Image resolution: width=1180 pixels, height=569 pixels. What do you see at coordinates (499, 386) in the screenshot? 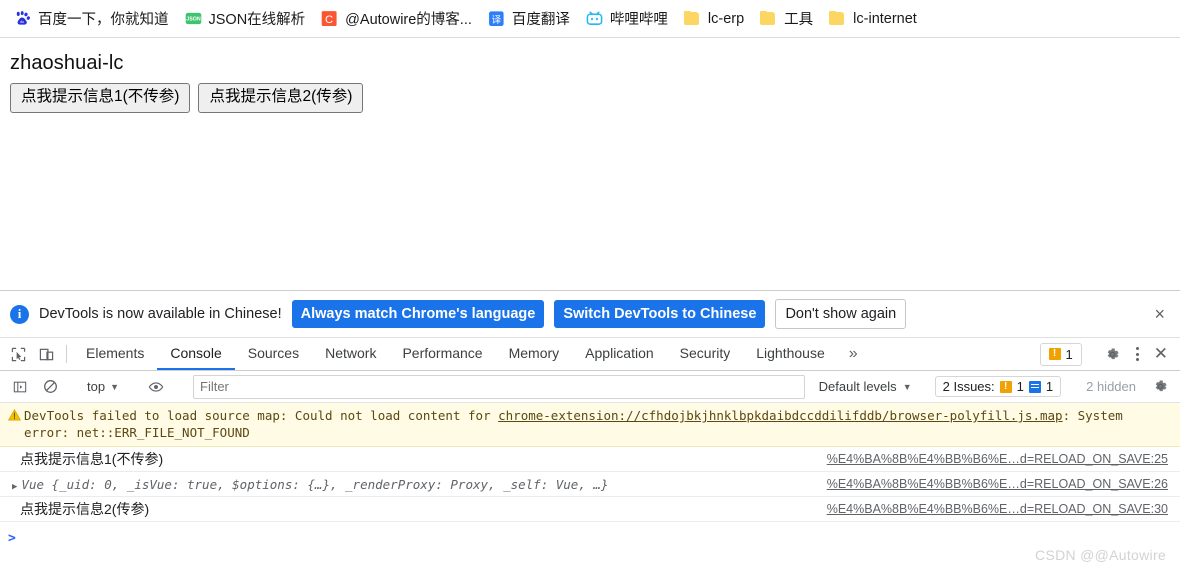
I see `console-filter-input` at bounding box center [499, 386].